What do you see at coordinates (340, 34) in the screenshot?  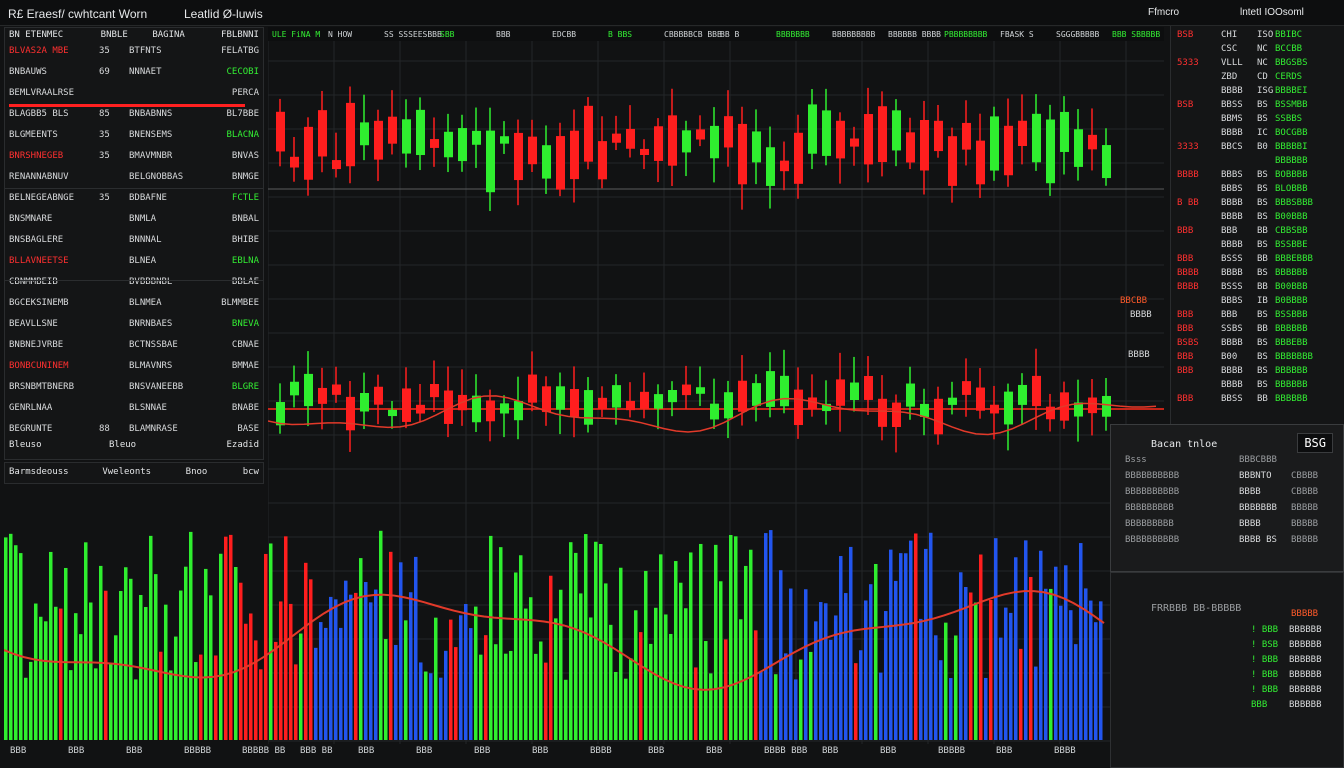 I see `ticker-item: N HOW` at bounding box center [340, 34].